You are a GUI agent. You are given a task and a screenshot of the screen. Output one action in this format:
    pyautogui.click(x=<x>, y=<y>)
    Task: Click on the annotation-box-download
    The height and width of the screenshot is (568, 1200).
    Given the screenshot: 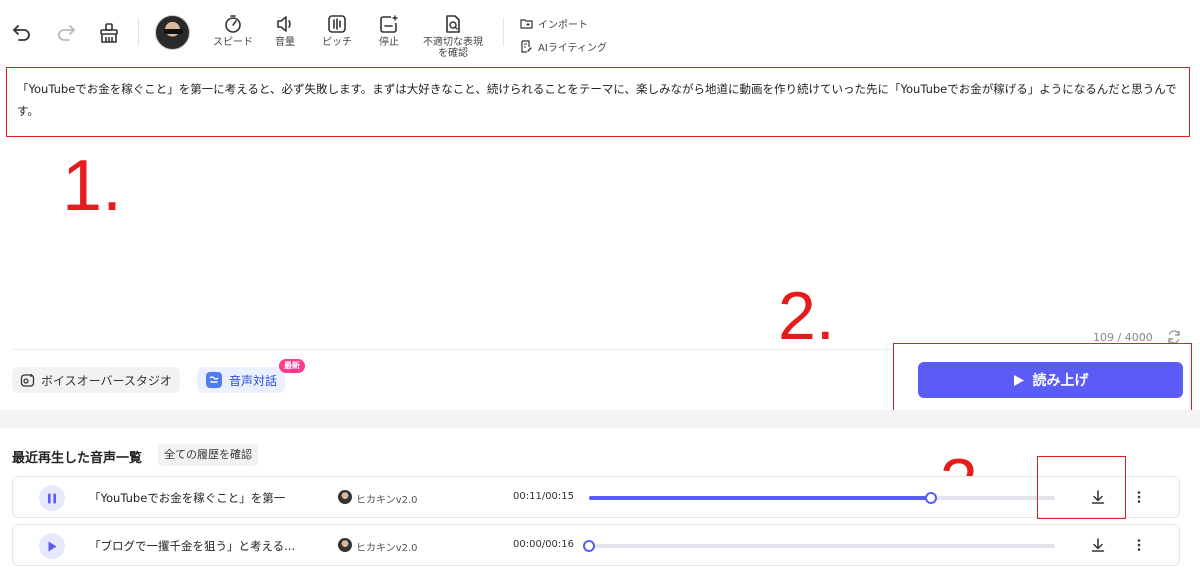 What is the action you would take?
    pyautogui.click(x=1081, y=487)
    